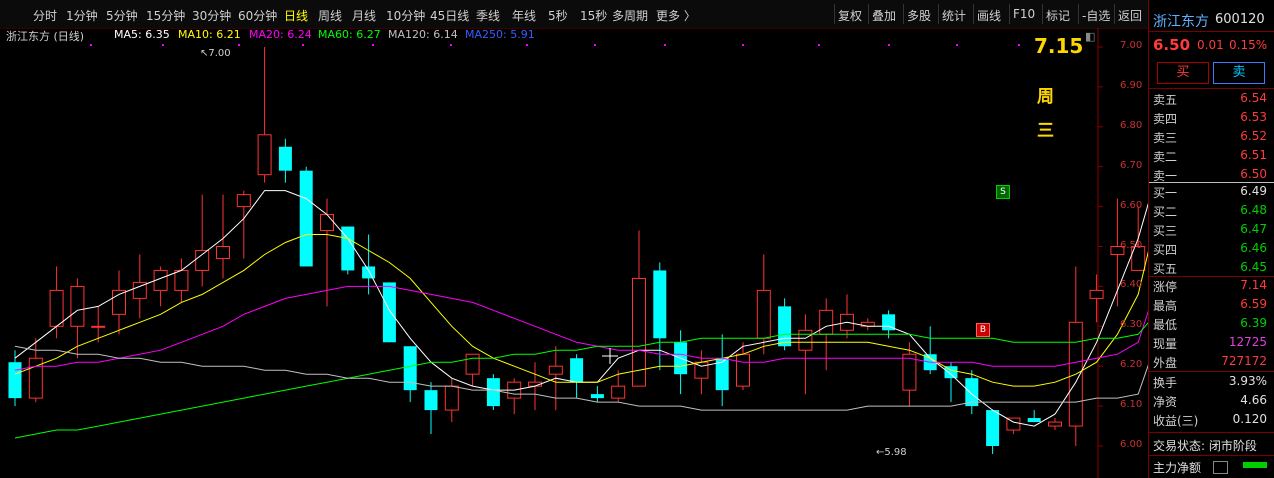 This screenshot has height=478, width=1274. What do you see at coordinates (1181, 22) in the screenshot?
I see `stock-name: 浙江东方` at bounding box center [1181, 22].